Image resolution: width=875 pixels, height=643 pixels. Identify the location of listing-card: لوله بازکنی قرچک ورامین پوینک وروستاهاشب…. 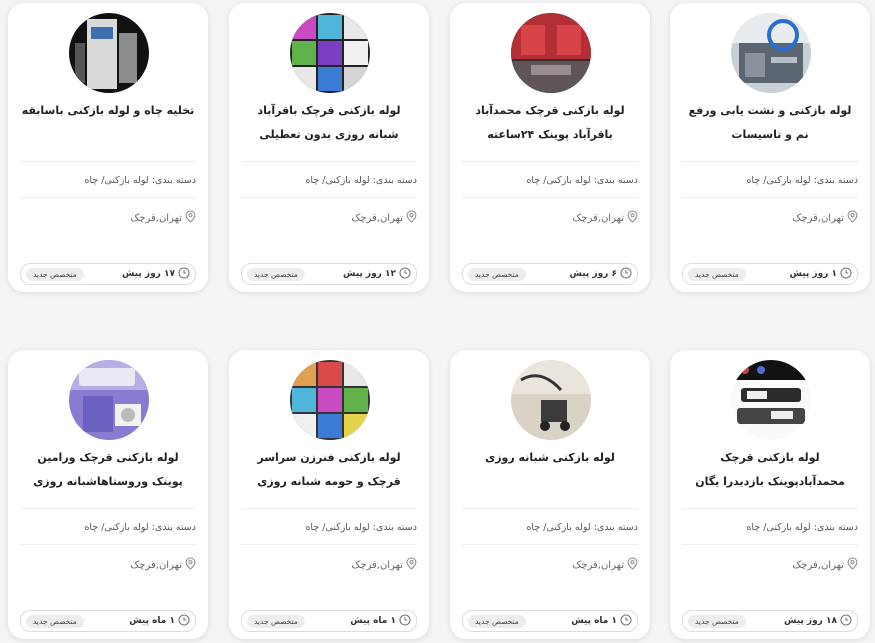
(108, 494).